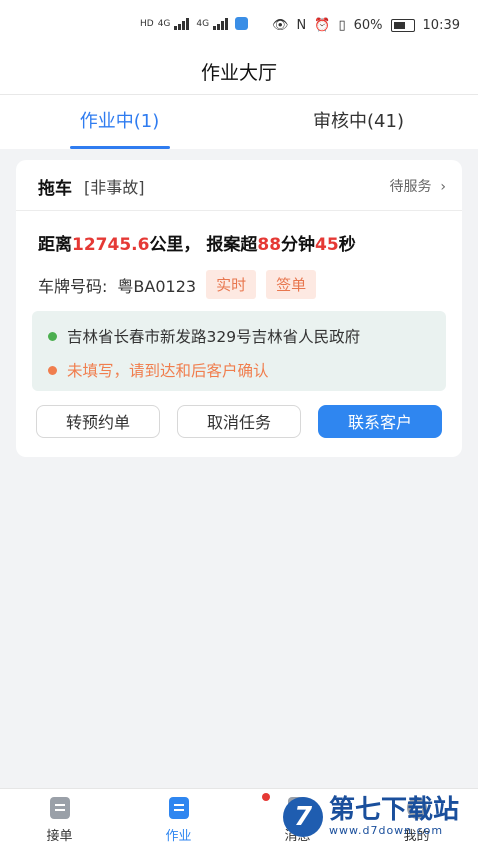 The width and height of the screenshot is (478, 851). What do you see at coordinates (441, 25) in the screenshot?
I see `clock: 10:39` at bounding box center [441, 25].